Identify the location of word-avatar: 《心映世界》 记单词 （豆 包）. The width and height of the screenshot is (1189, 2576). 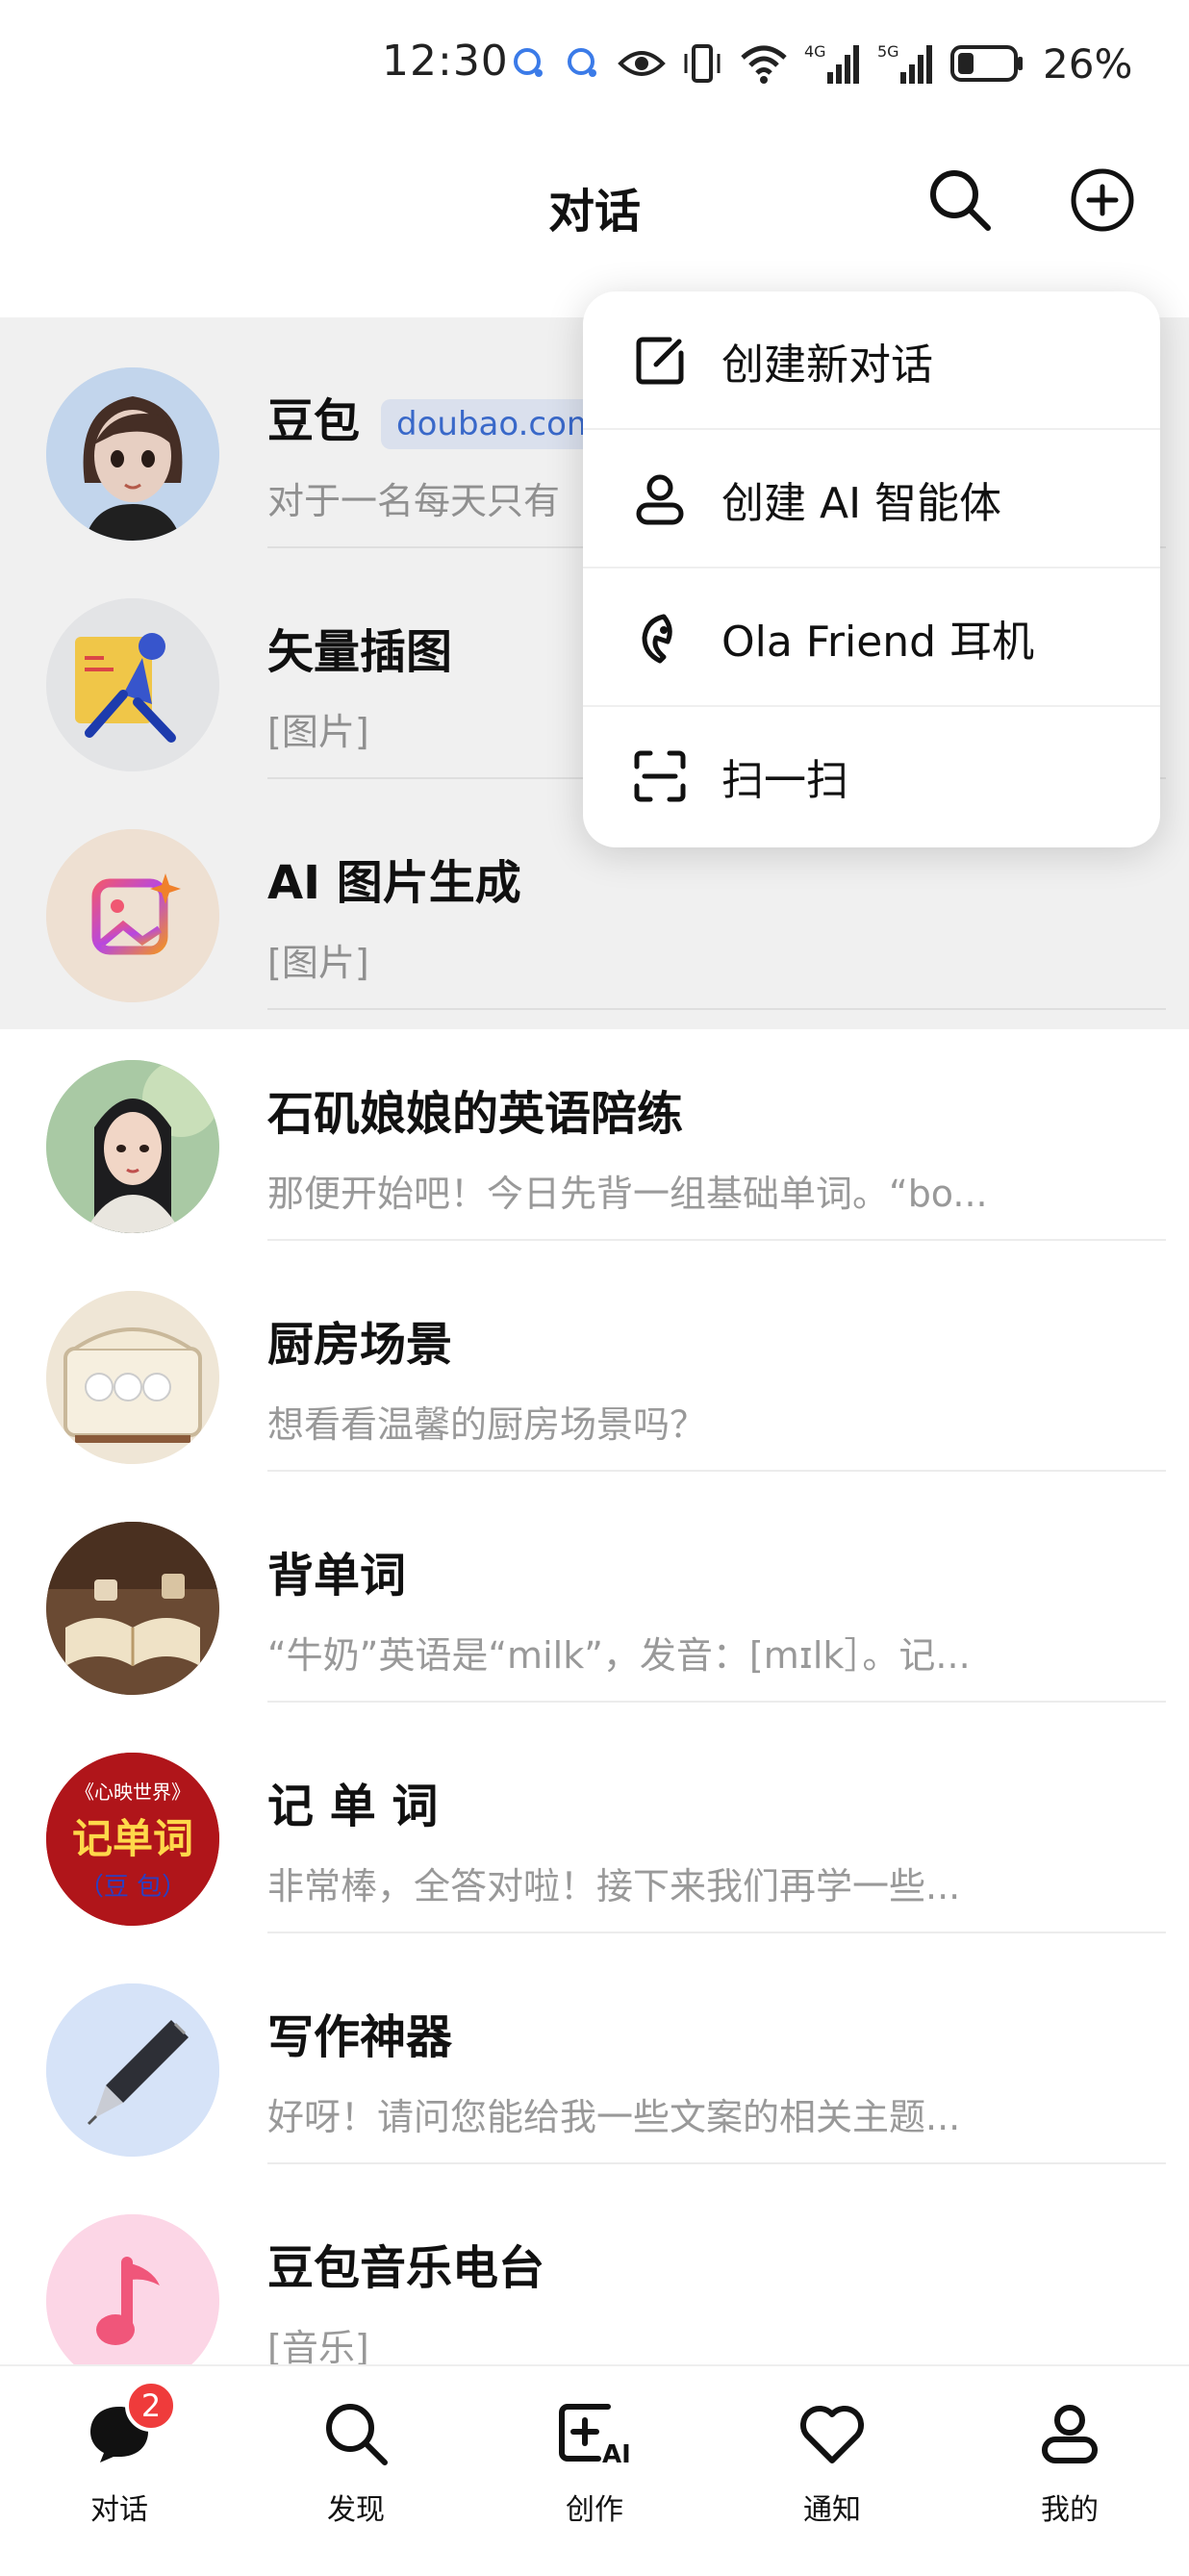
(132, 1840).